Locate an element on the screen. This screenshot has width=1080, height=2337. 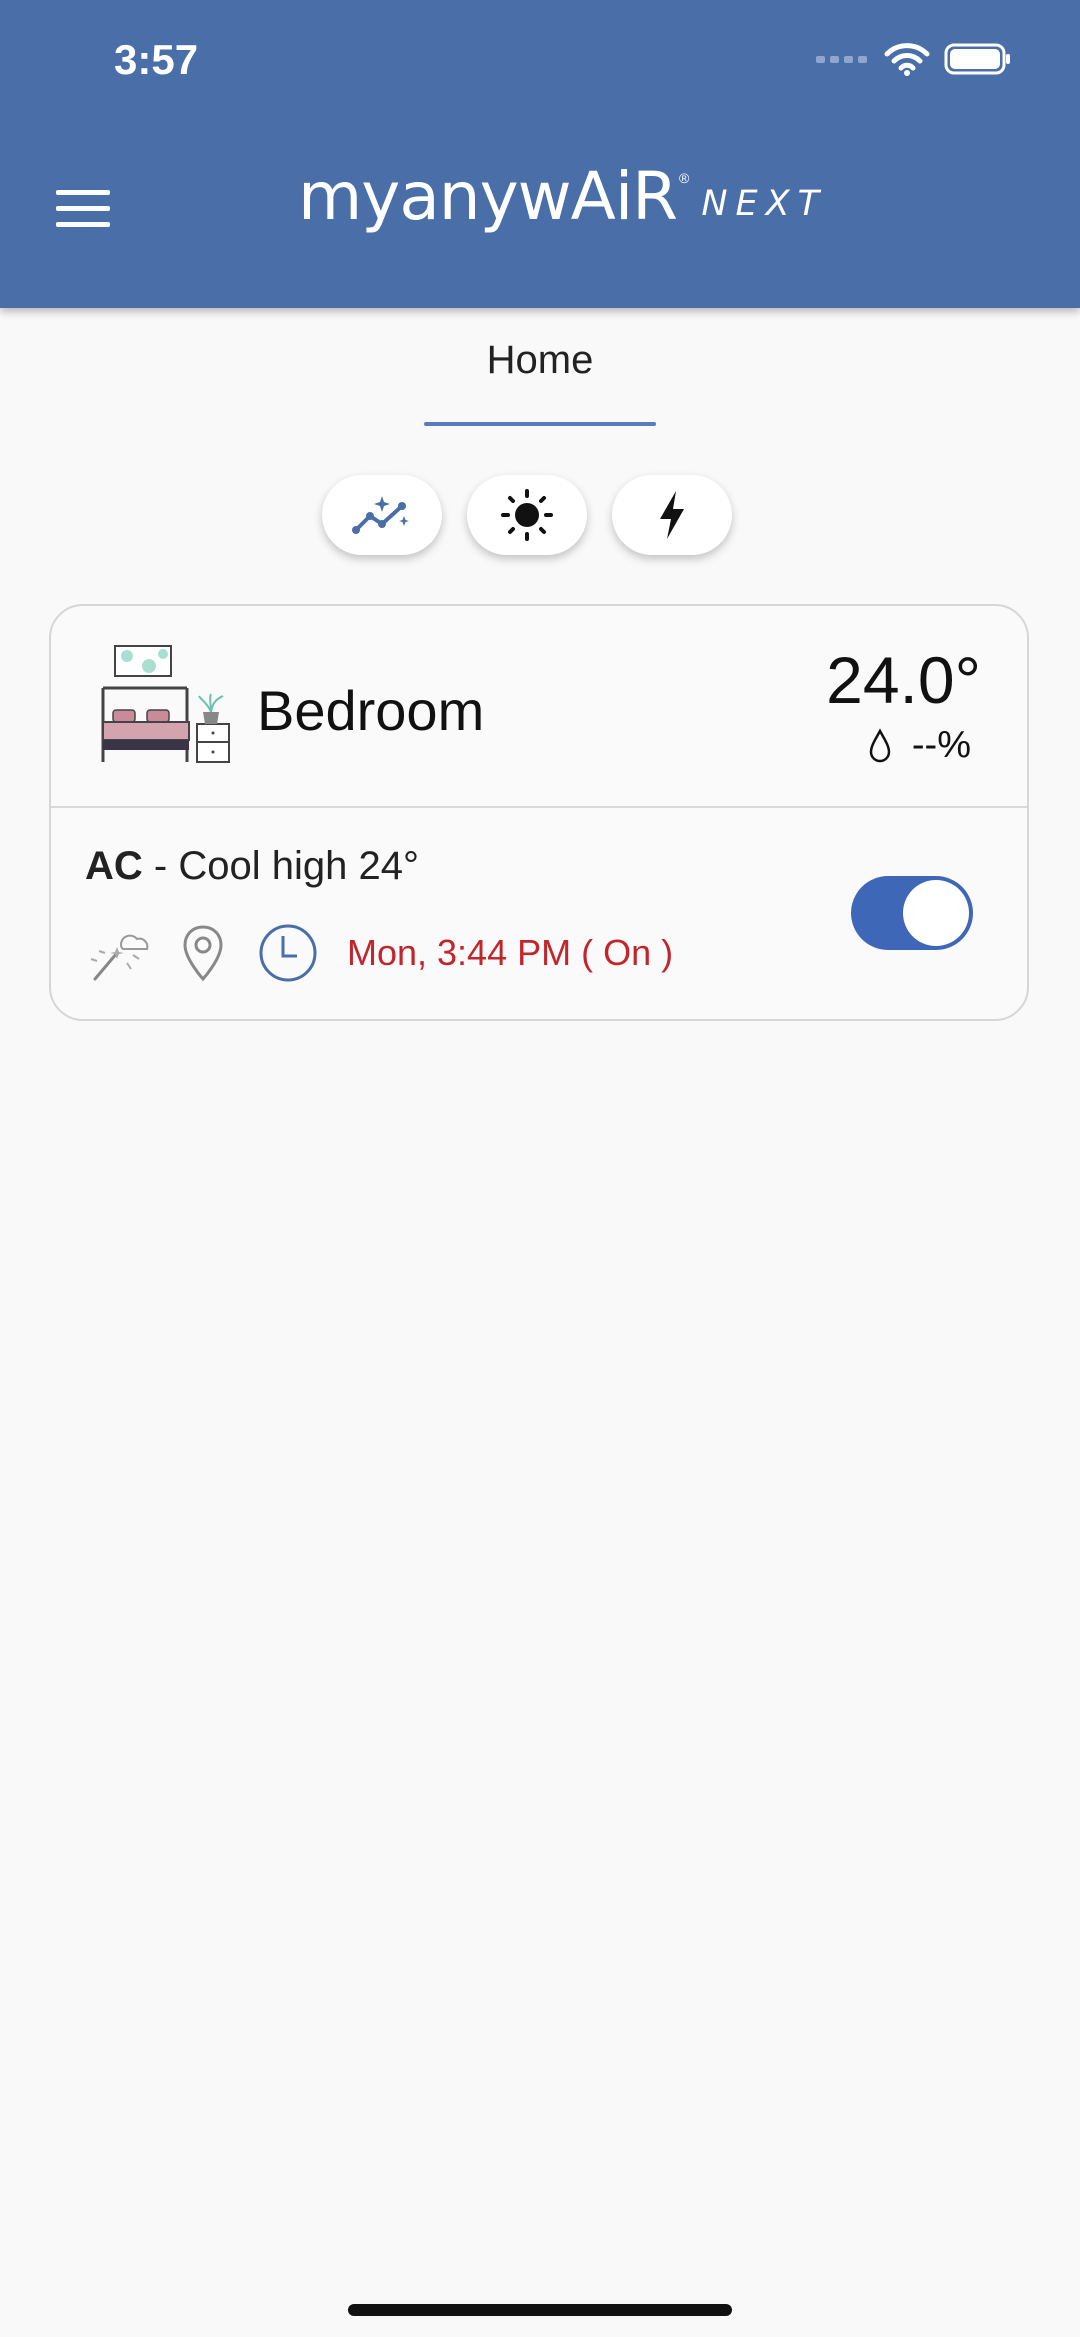
quick-action-sun-button is located at coordinates (527, 515).